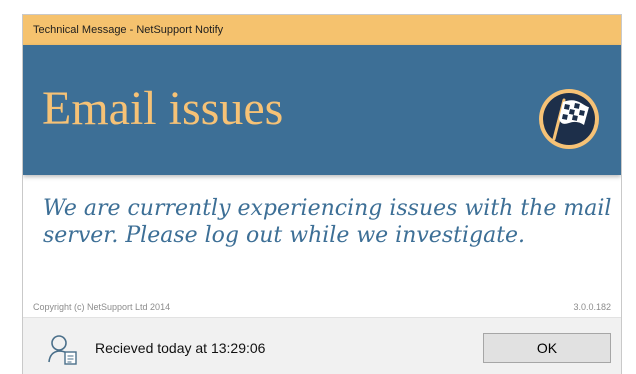 The image size is (636, 374). Describe the element at coordinates (547, 348) in the screenshot. I see `ok-button: OK` at that location.